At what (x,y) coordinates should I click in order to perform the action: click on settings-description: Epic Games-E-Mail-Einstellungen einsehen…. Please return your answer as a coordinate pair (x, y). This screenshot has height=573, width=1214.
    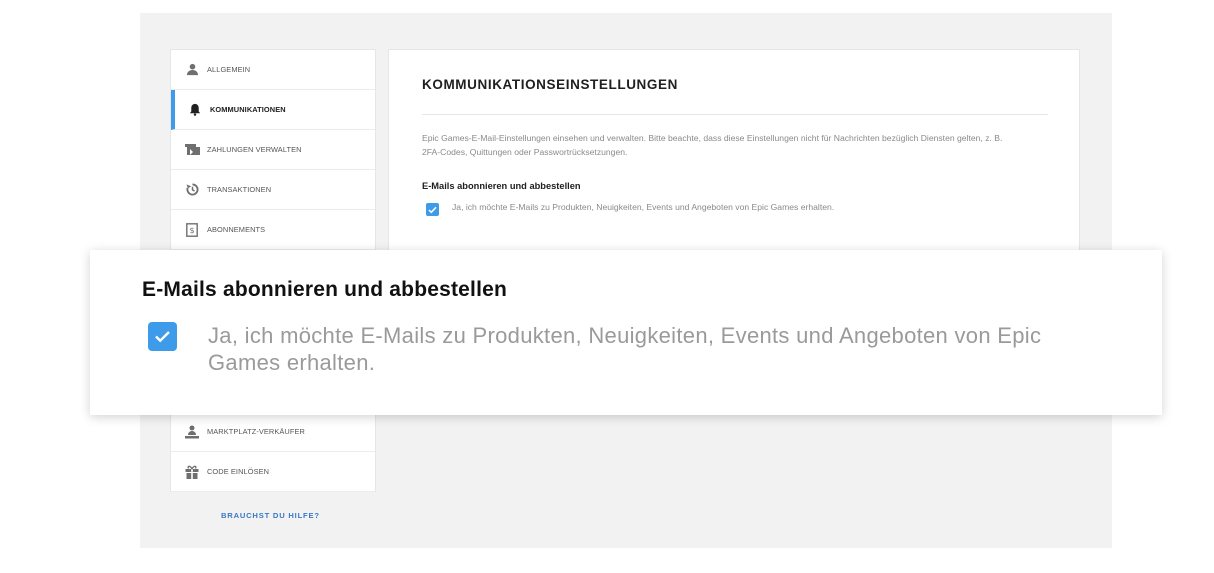
    Looking at the image, I should click on (712, 145).